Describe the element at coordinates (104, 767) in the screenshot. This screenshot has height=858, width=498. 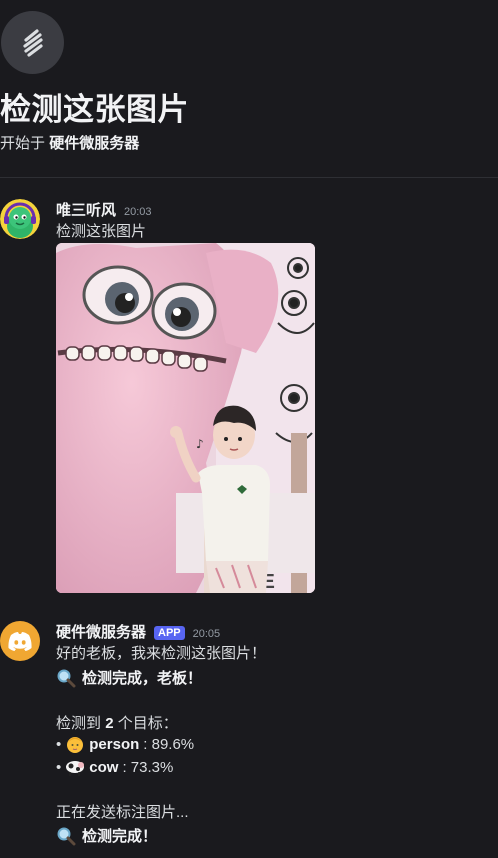
I see `detection-label: cow` at that location.